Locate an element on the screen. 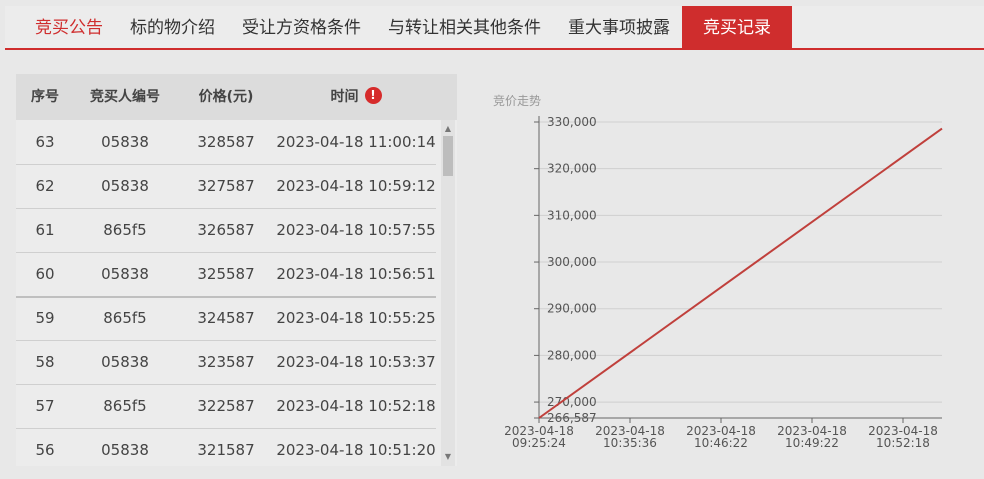 The height and width of the screenshot is (479, 984). cell-price: 328587 is located at coordinates (226, 142).